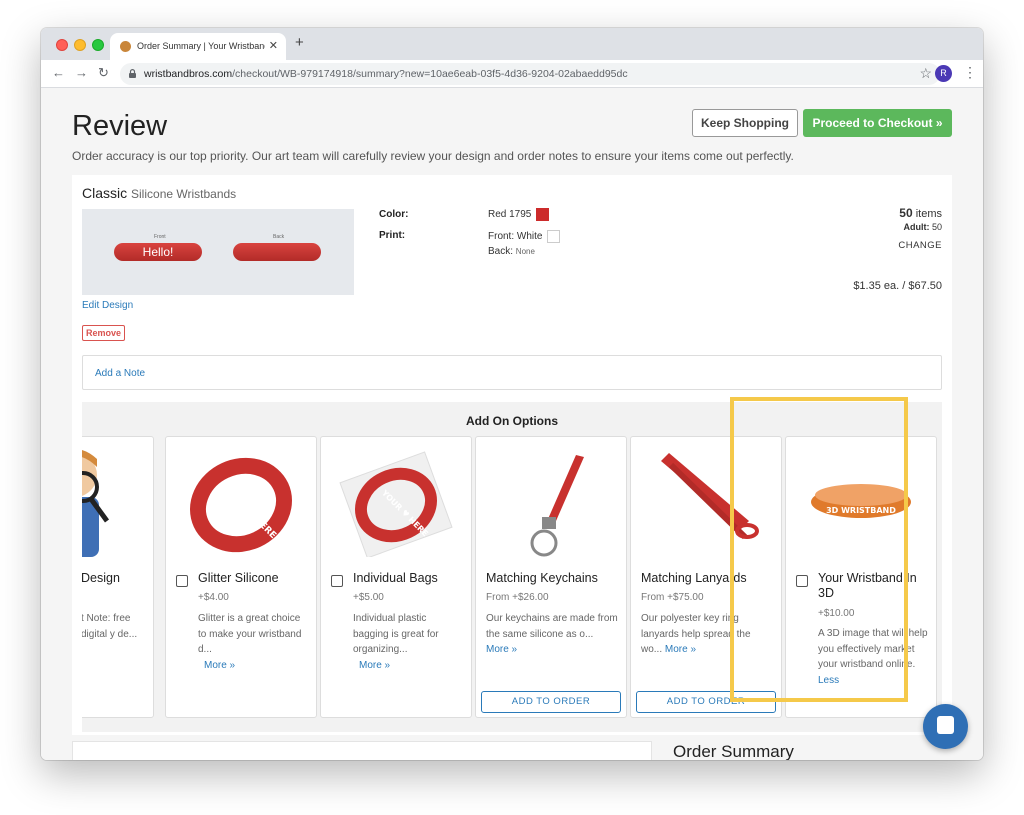 This screenshot has height=815, width=1024. What do you see at coordinates (184, 194) in the screenshot?
I see `product-type: Silicone Wristbands` at bounding box center [184, 194].